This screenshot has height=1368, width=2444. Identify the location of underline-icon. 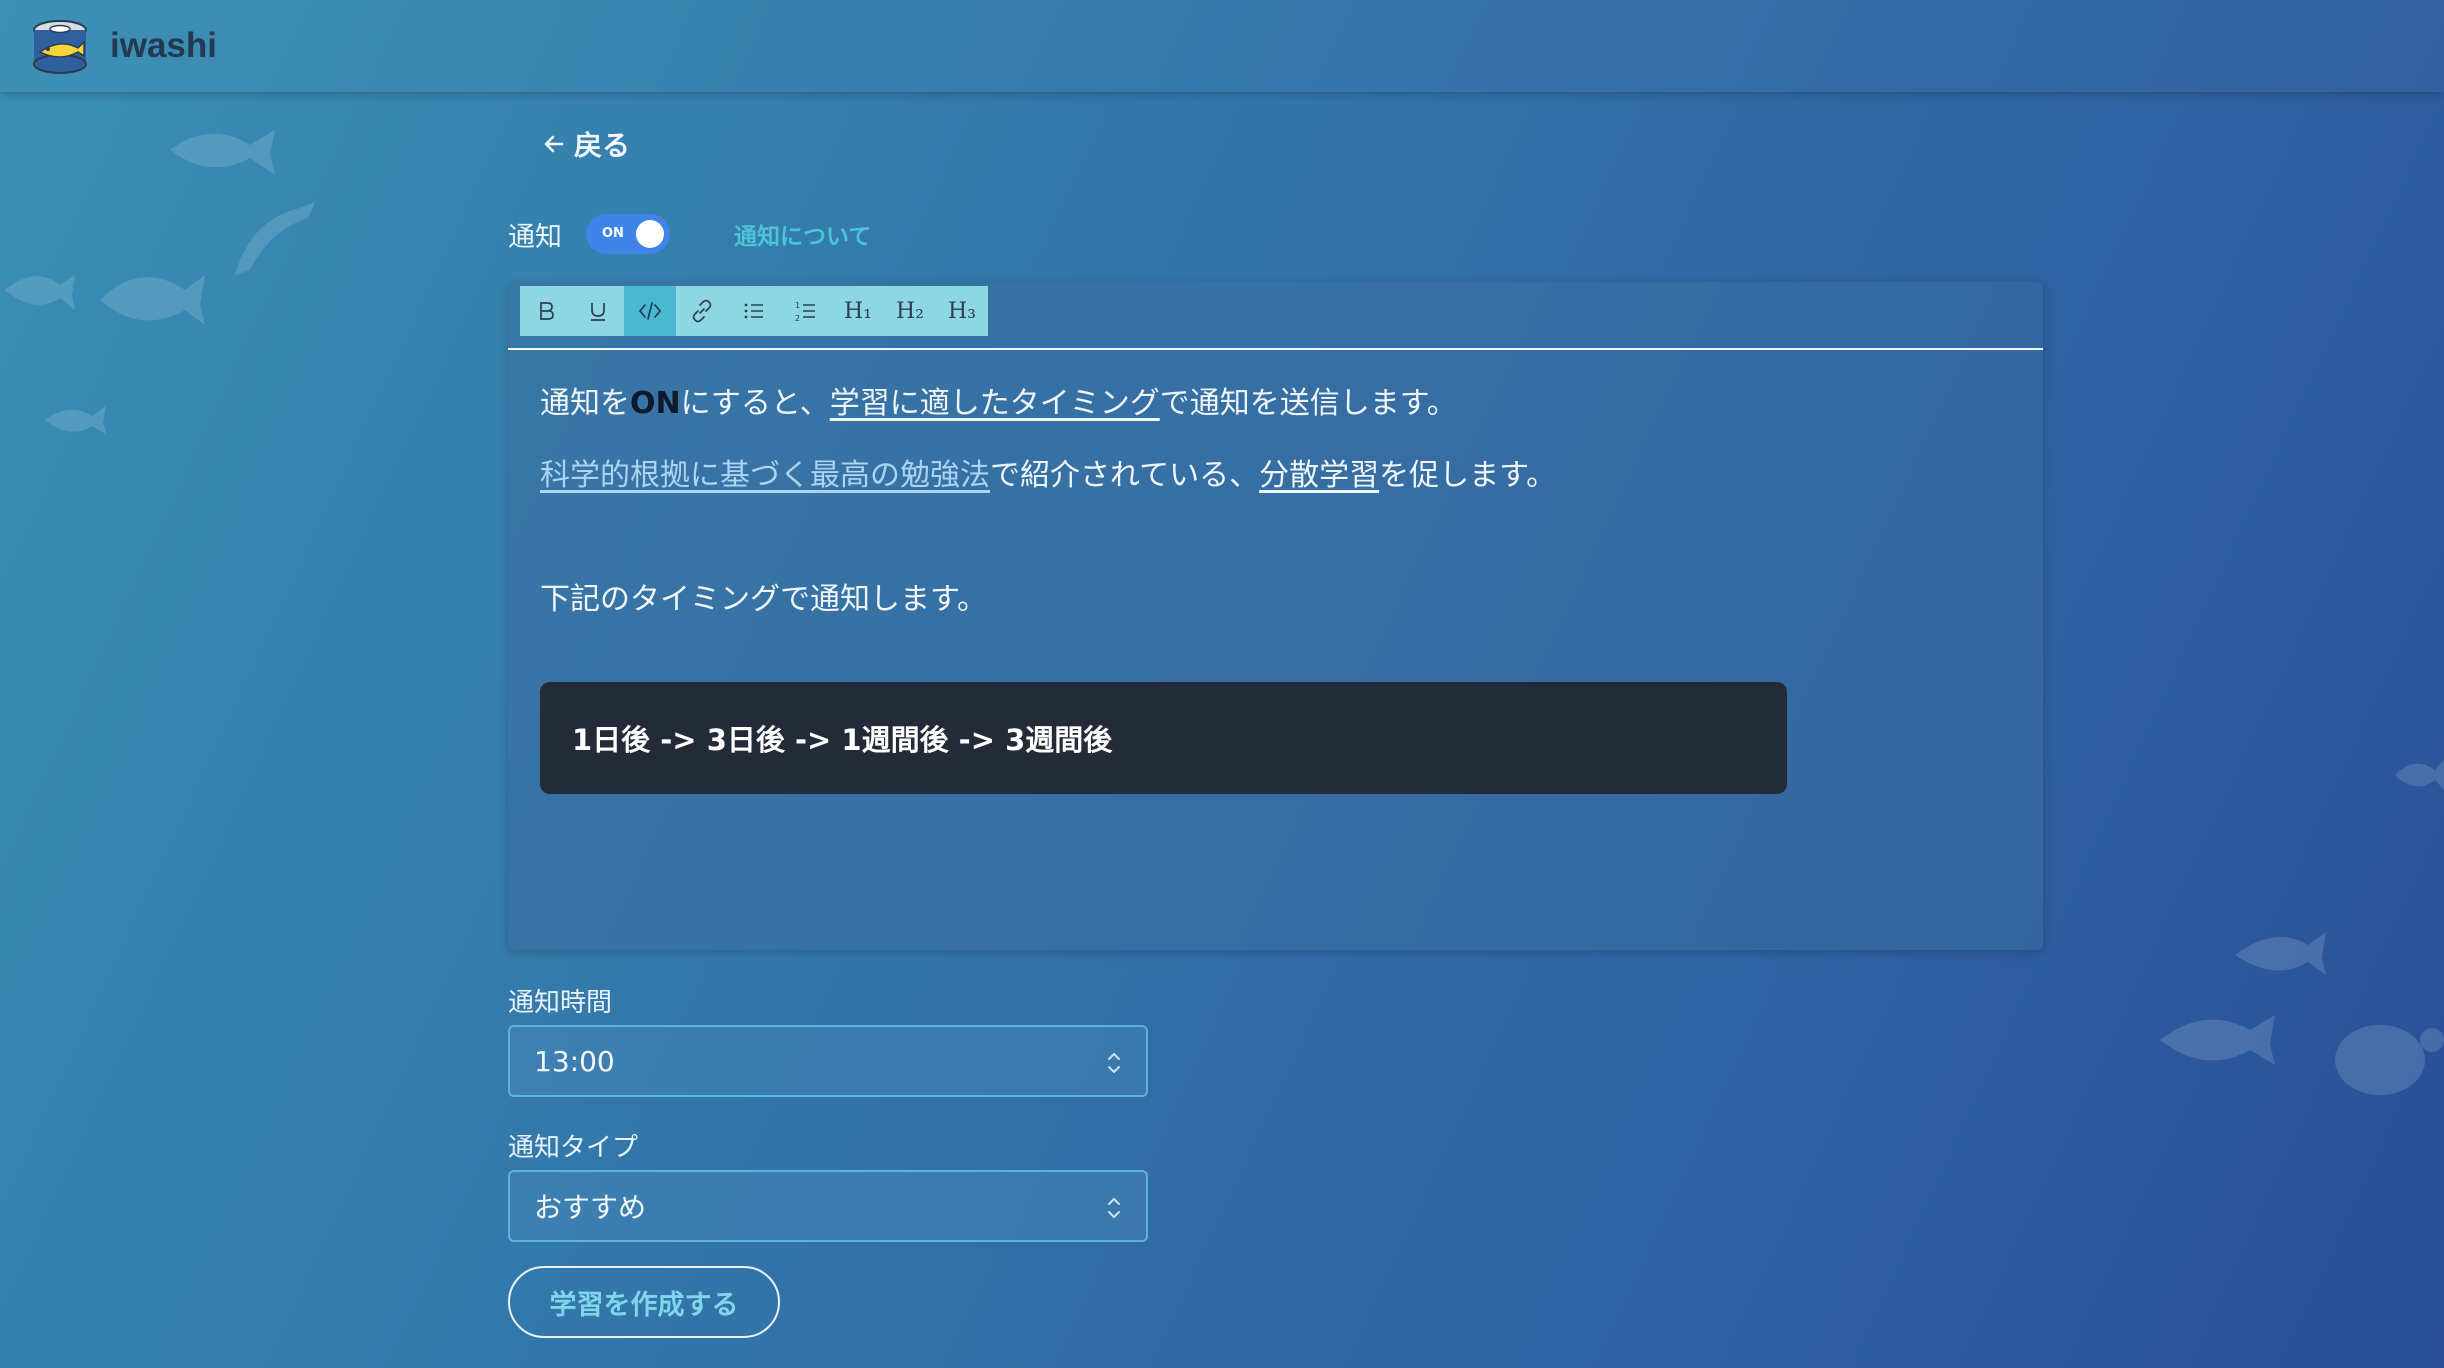
(598, 312).